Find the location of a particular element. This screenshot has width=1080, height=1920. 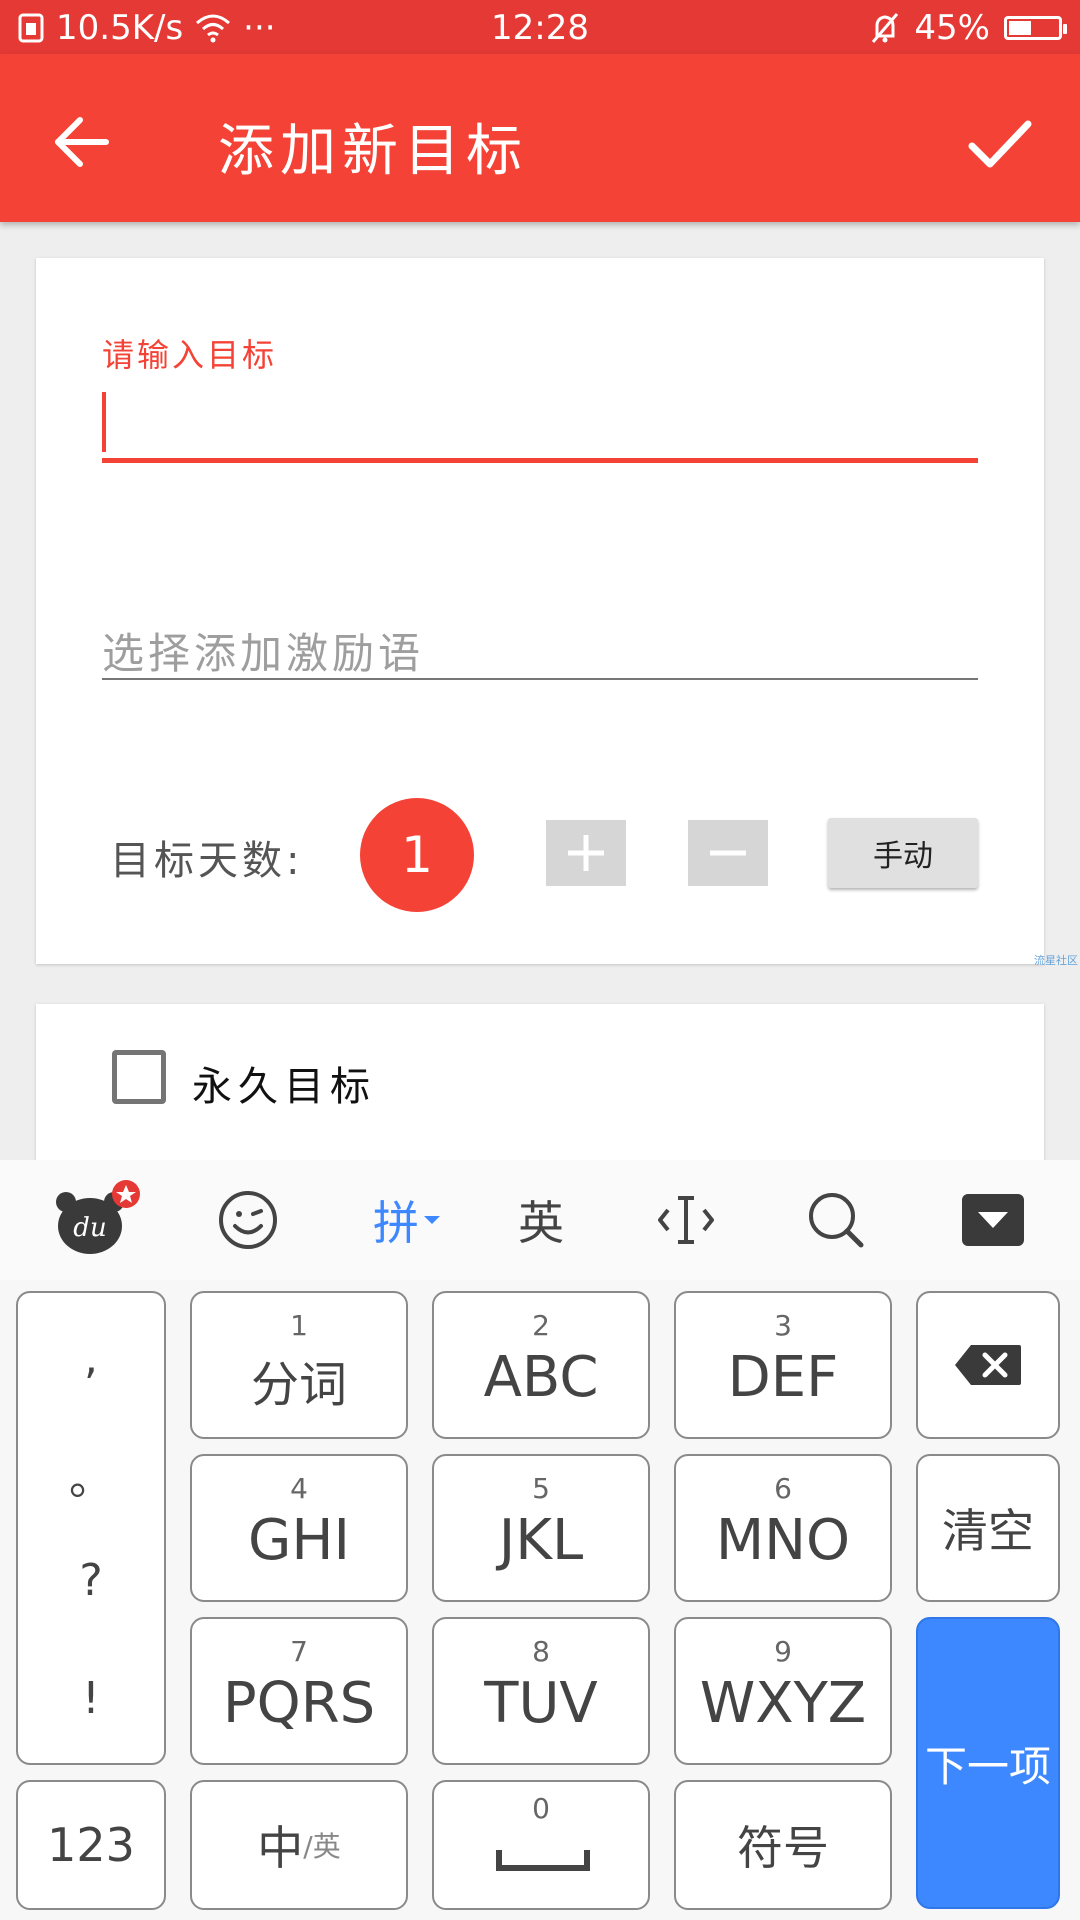

battery-icon is located at coordinates (1035, 28).